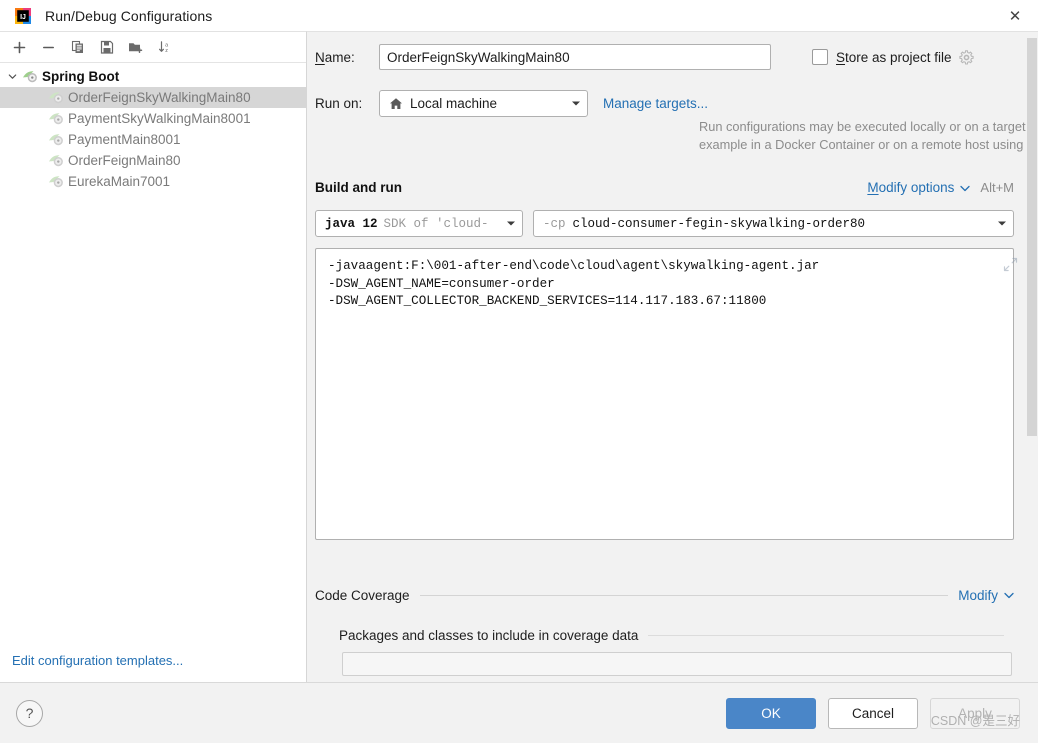  What do you see at coordinates (664, 187) in the screenshot?
I see `build-and-run-header: Build and run Modify options Alt+M` at bounding box center [664, 187].